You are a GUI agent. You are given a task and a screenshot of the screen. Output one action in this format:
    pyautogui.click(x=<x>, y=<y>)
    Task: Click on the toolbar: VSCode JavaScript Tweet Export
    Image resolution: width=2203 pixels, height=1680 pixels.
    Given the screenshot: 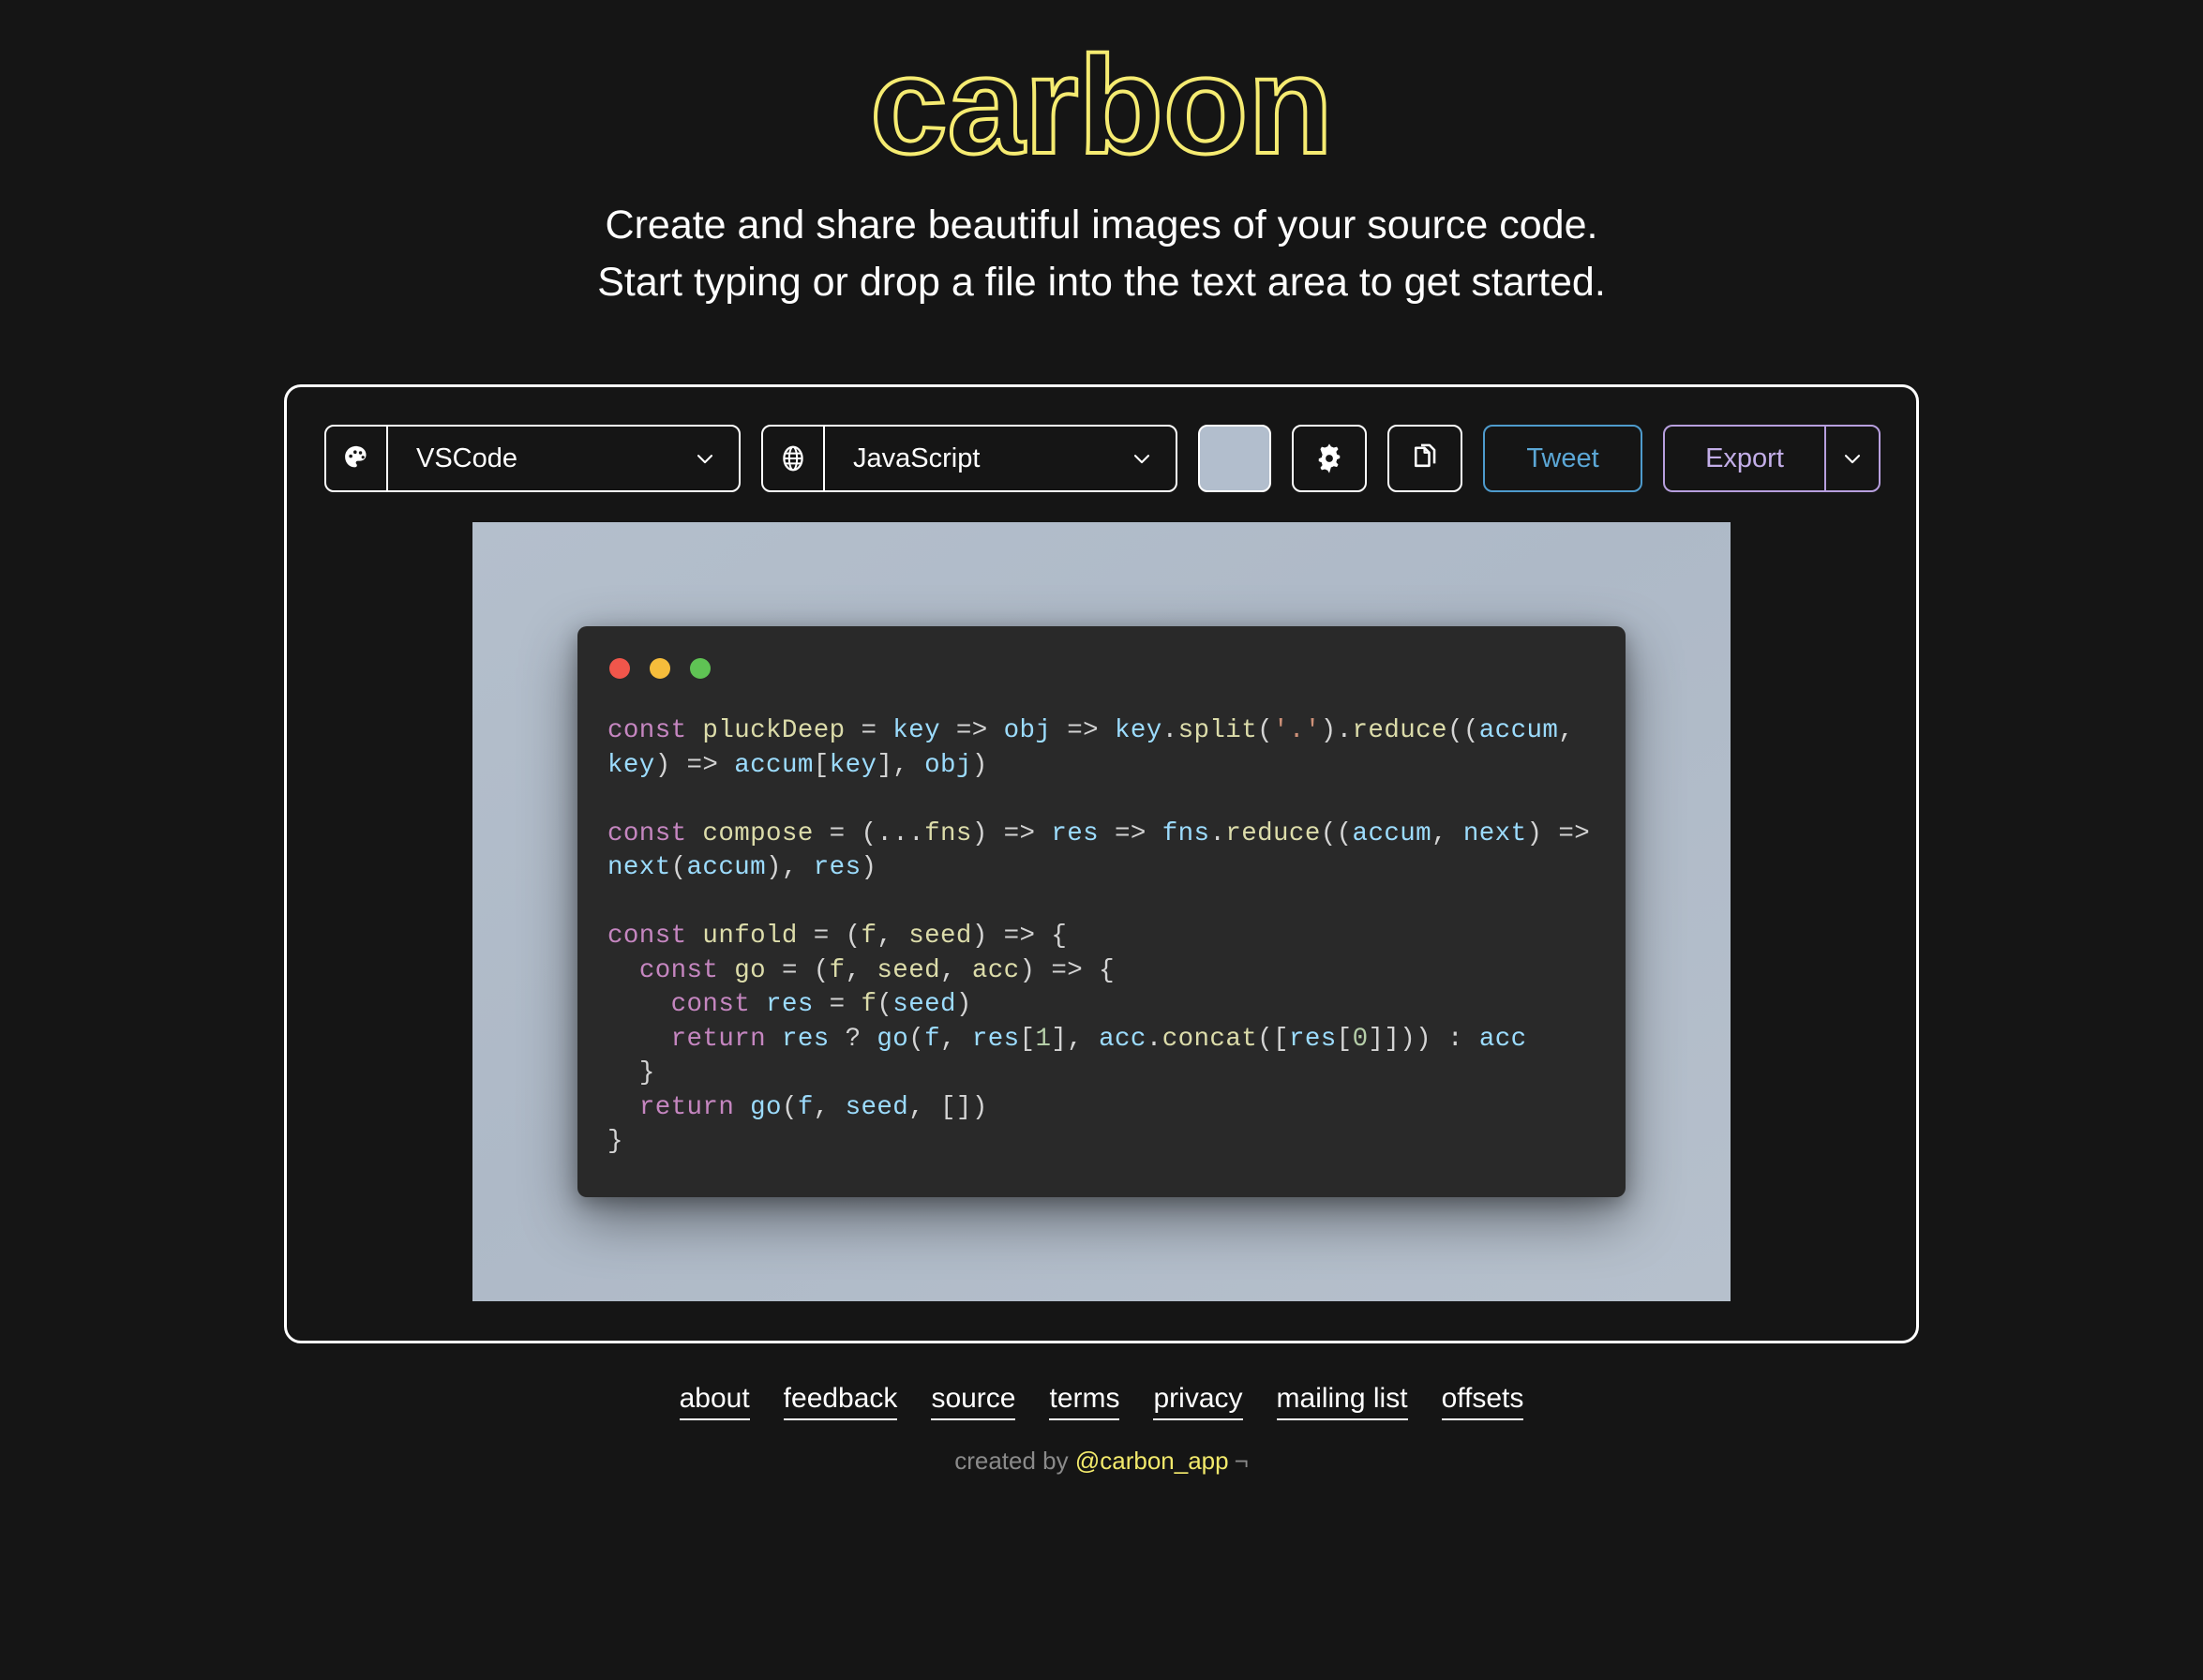 What is the action you would take?
    pyautogui.click(x=1101, y=459)
    